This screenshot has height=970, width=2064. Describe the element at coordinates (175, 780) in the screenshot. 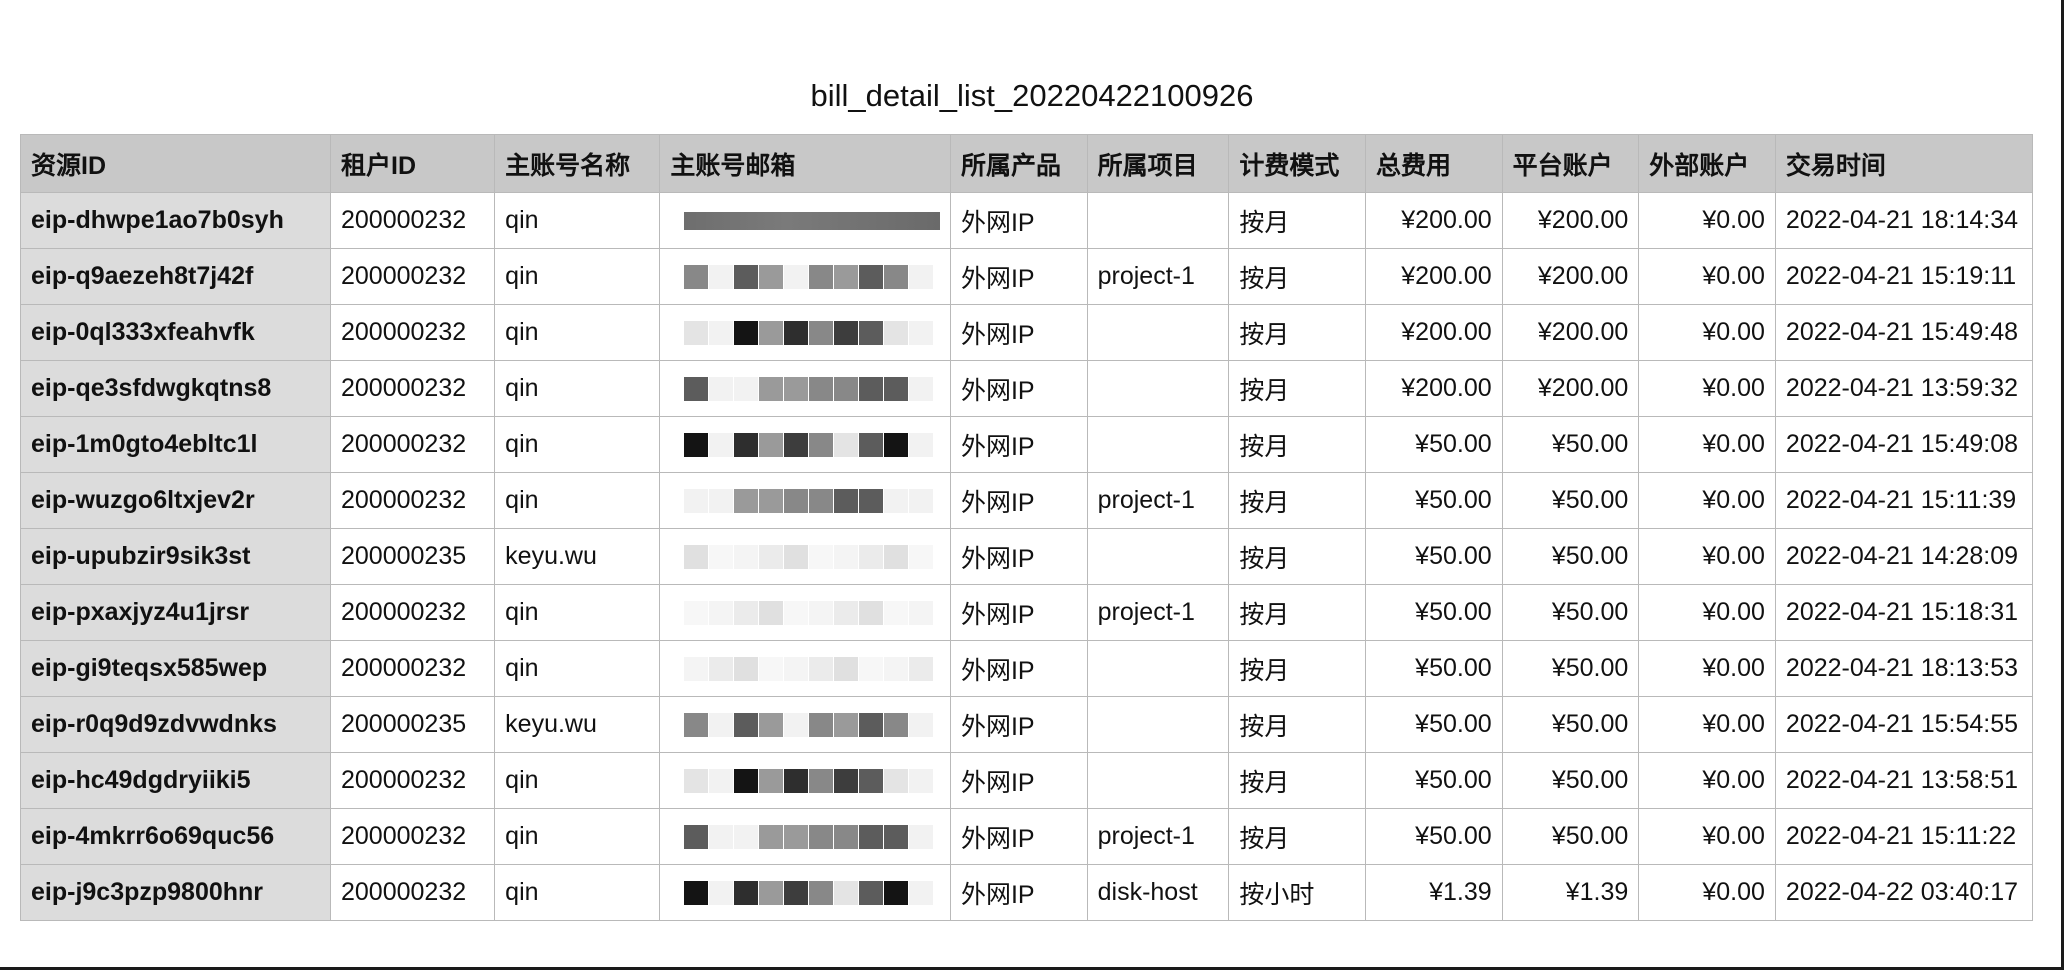

I see `resource-id-cell: eip-hc49dgdryiiki5` at that location.